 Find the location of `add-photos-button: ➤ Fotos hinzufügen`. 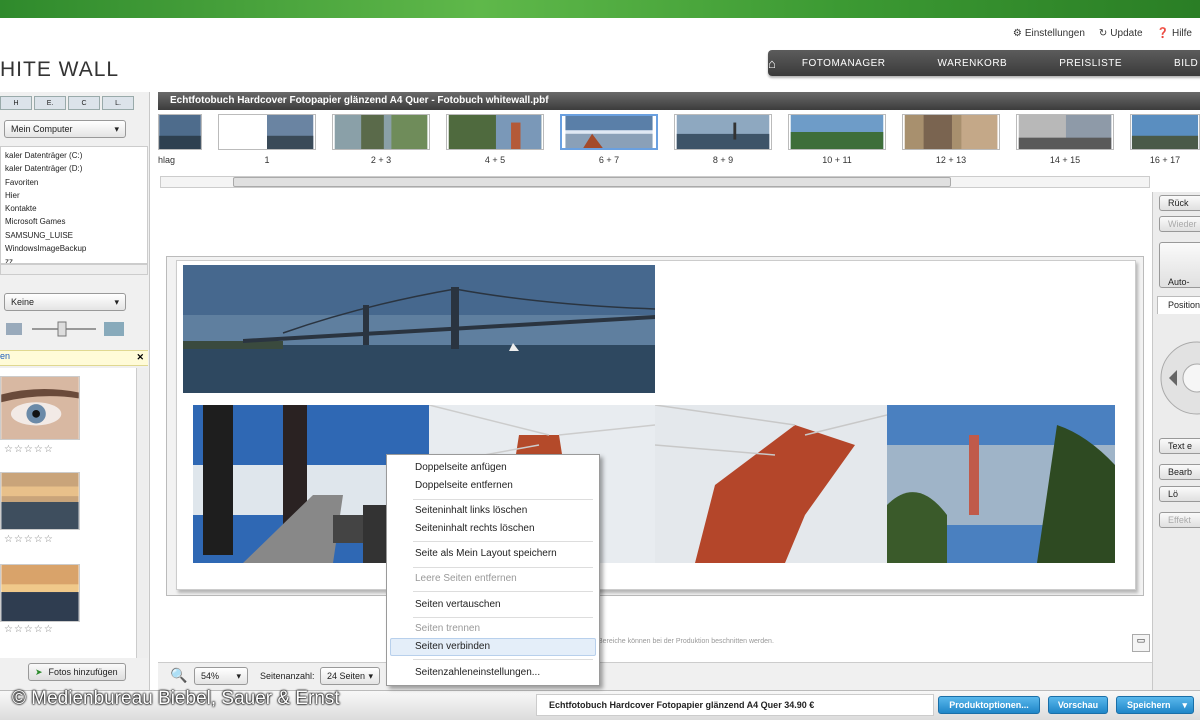

add-photos-button: ➤ Fotos hinzufügen is located at coordinates (77, 672).